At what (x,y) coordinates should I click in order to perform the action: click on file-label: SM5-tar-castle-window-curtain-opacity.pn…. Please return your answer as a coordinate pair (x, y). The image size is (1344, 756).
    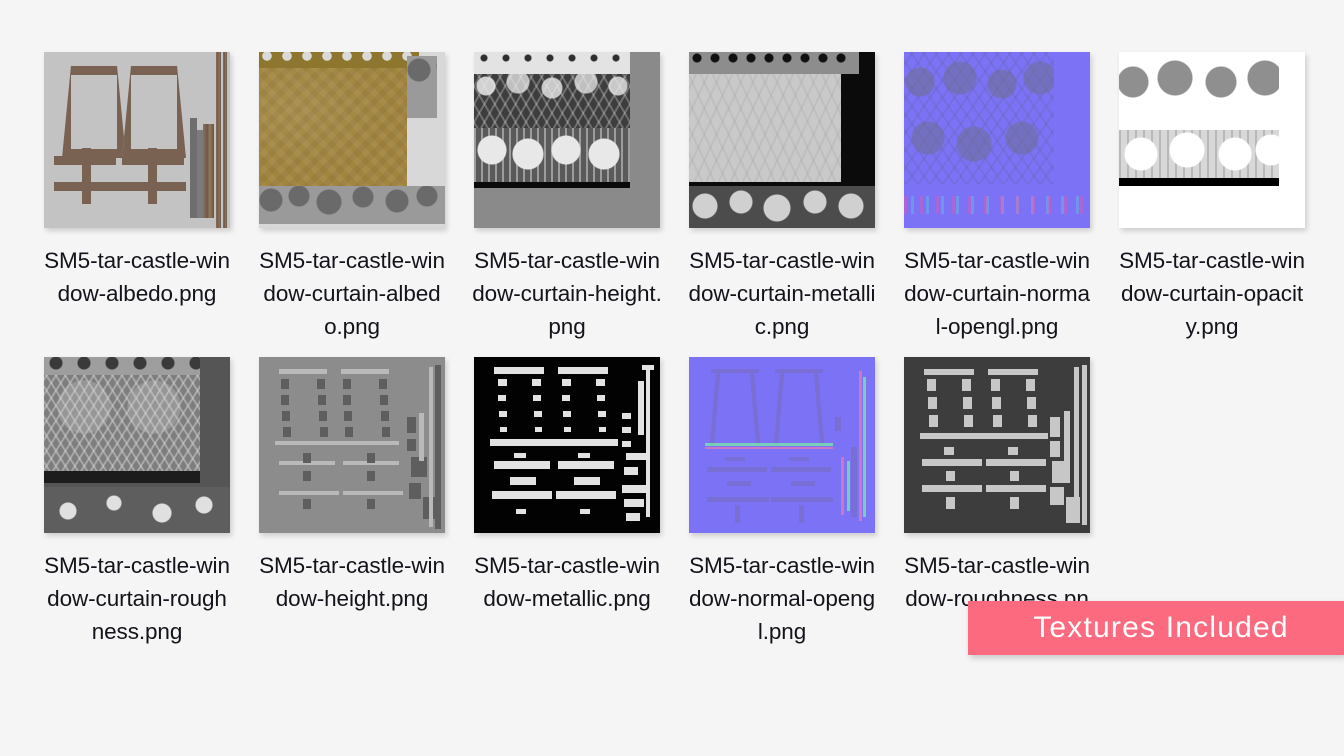
    Looking at the image, I should click on (1212, 293).